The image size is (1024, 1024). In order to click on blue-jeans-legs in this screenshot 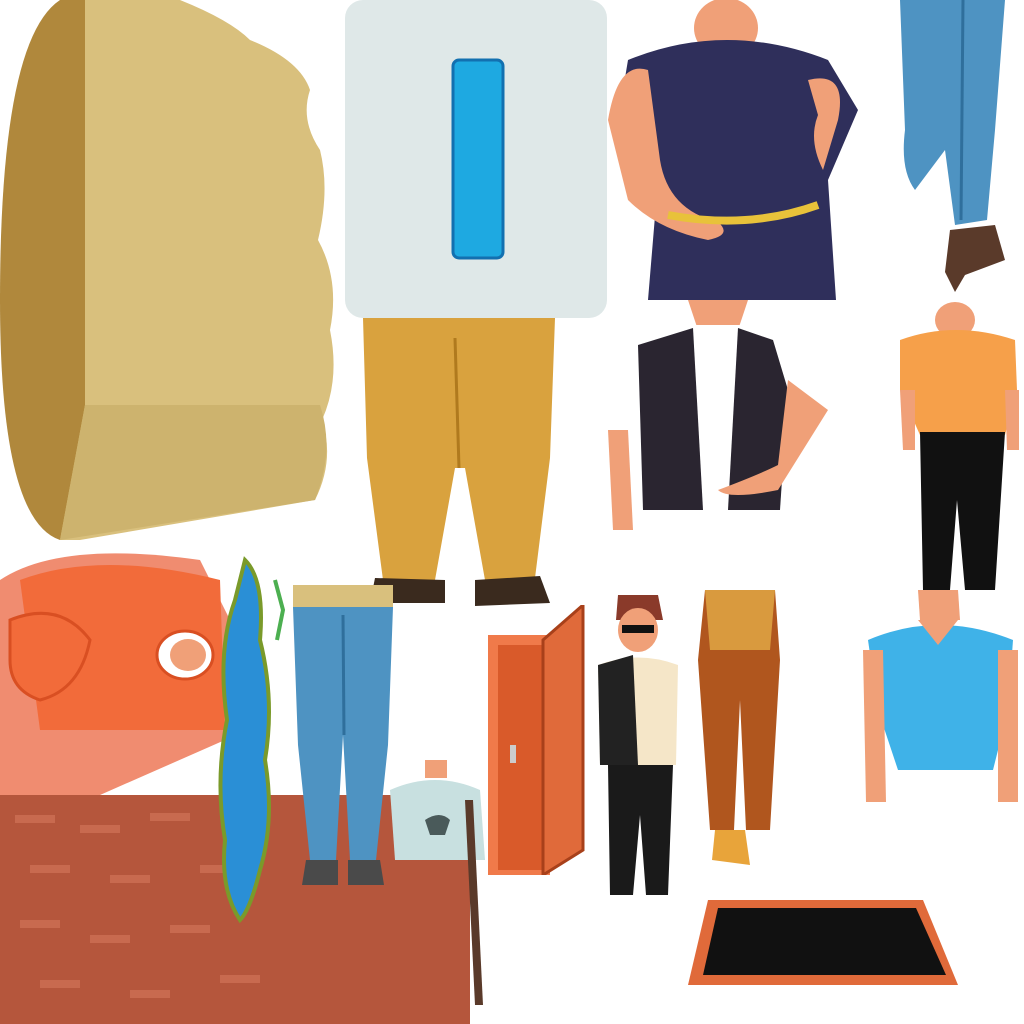, I will do `click(959, 146)`.